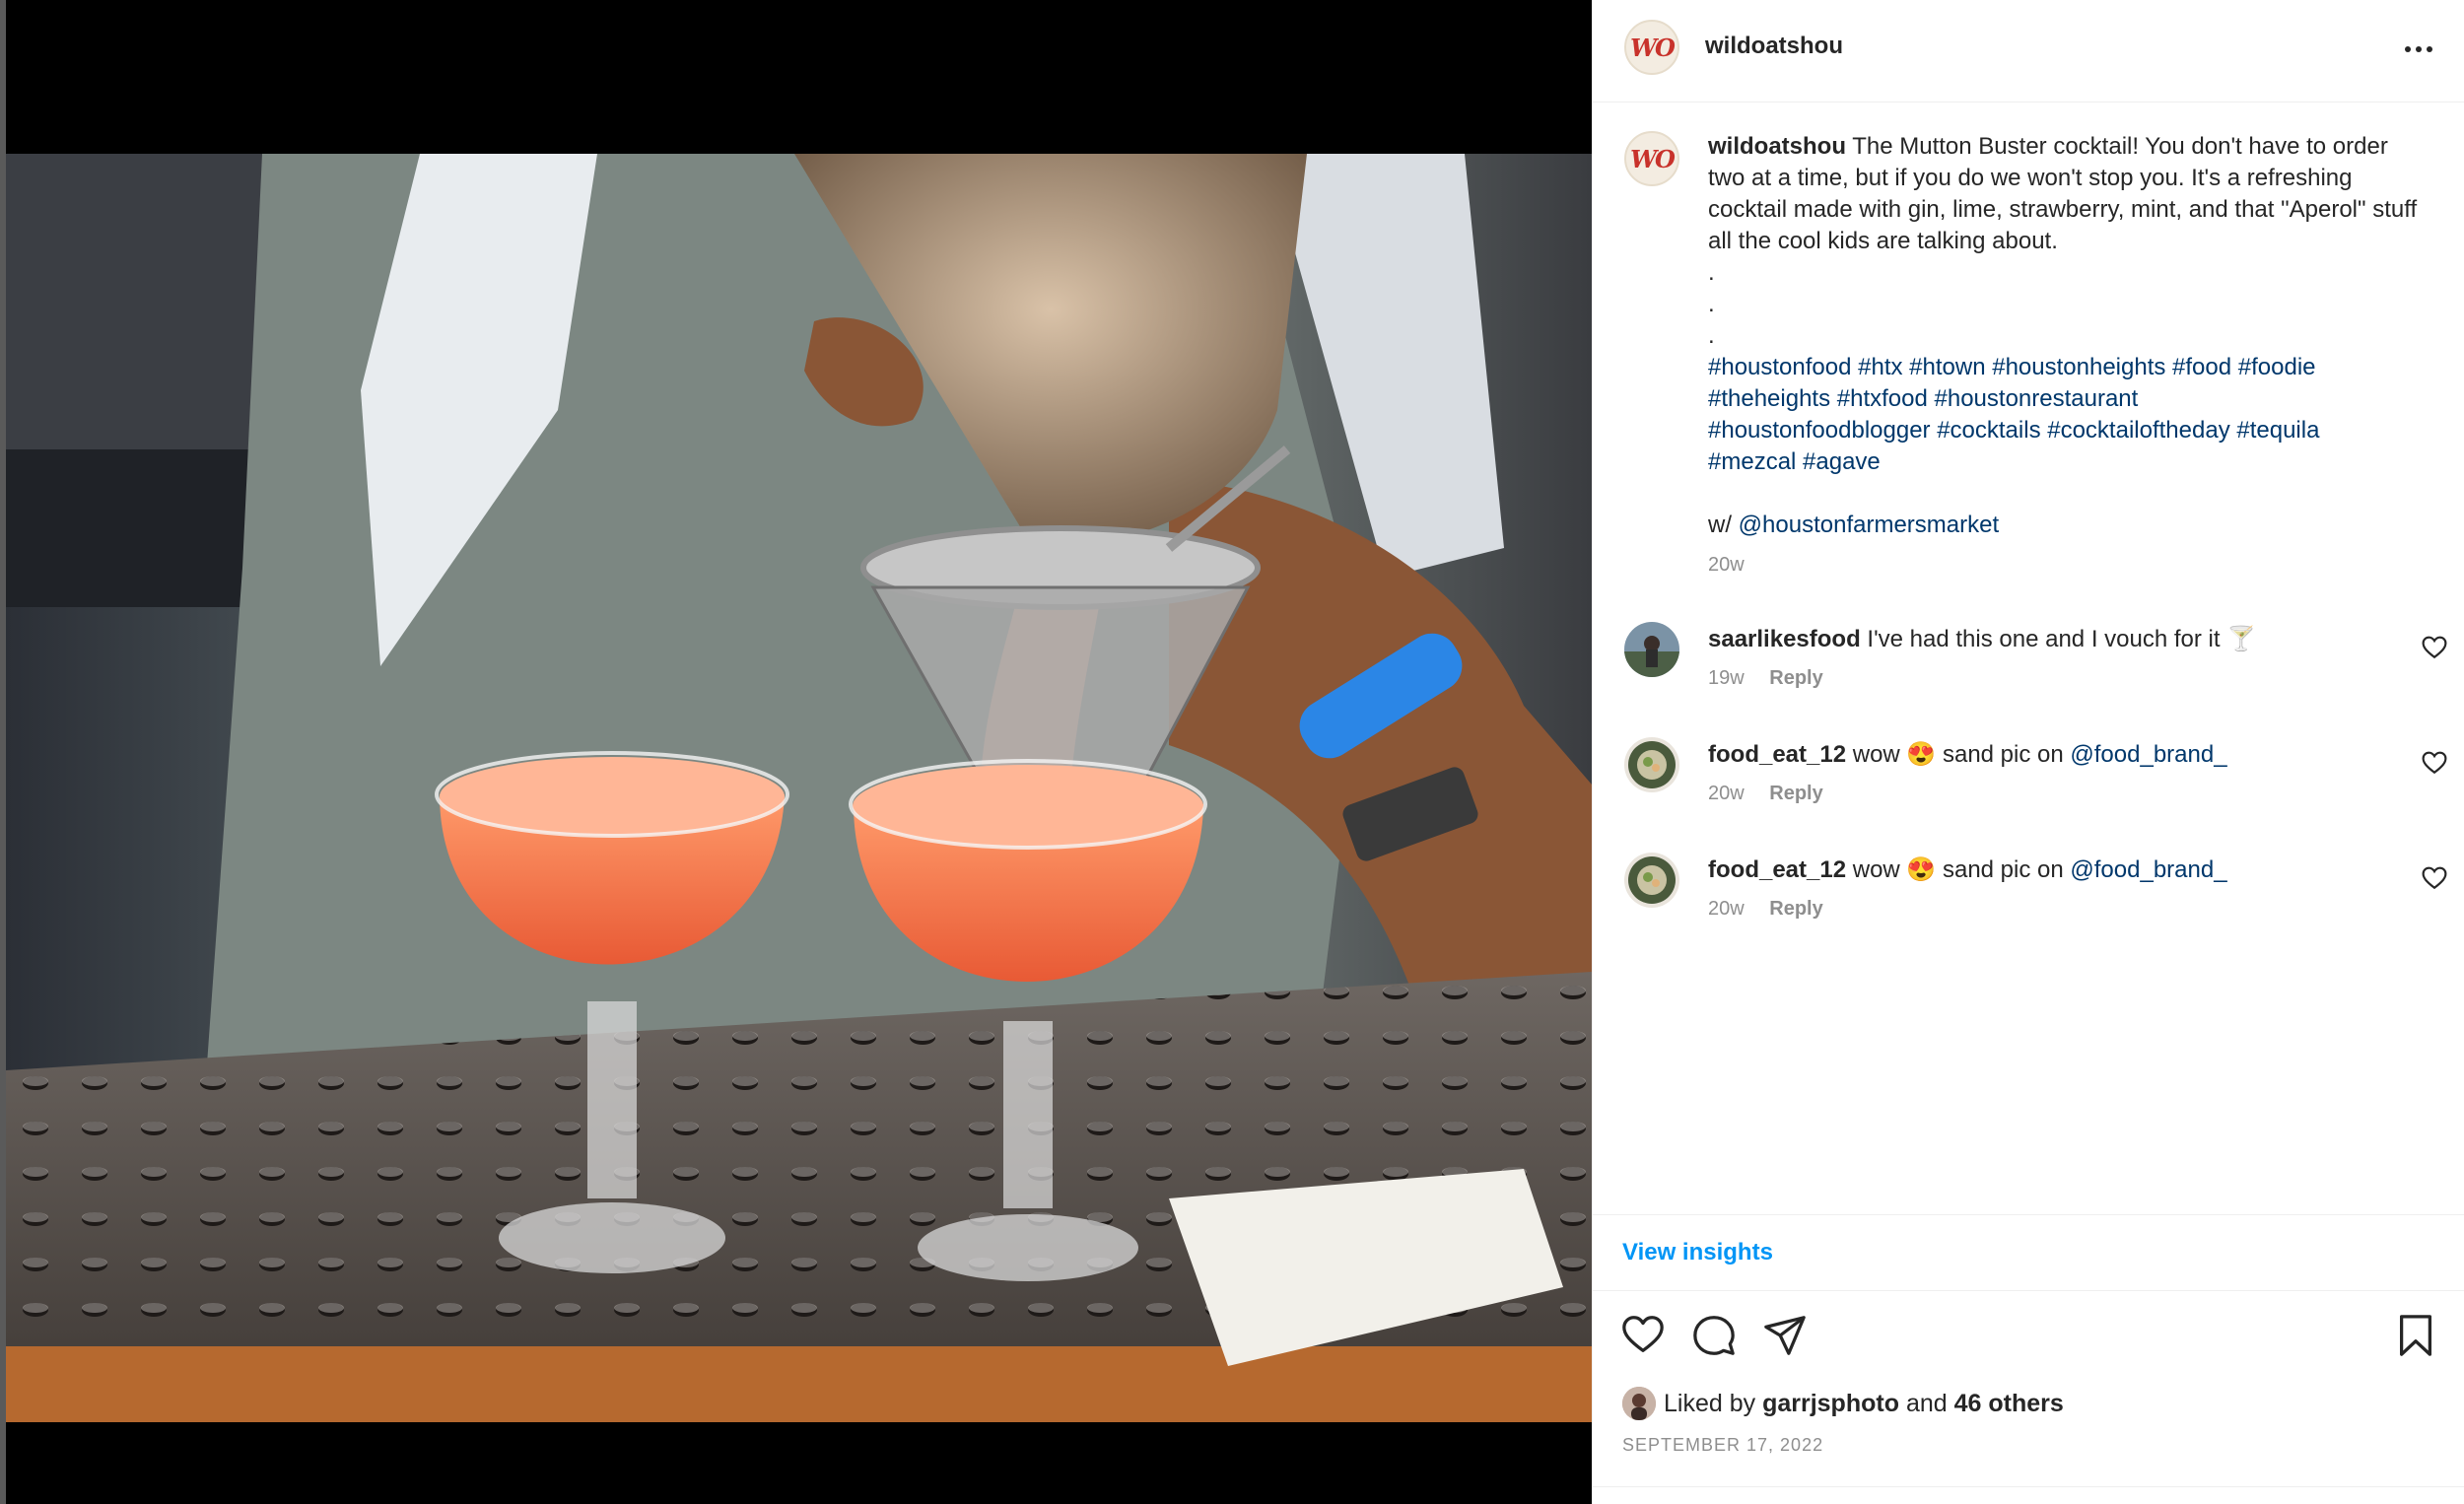 The height and width of the screenshot is (1504, 2464). I want to click on caption-hashtags: #theheights #htxfood #houstonrestaurant, so click(2063, 399).